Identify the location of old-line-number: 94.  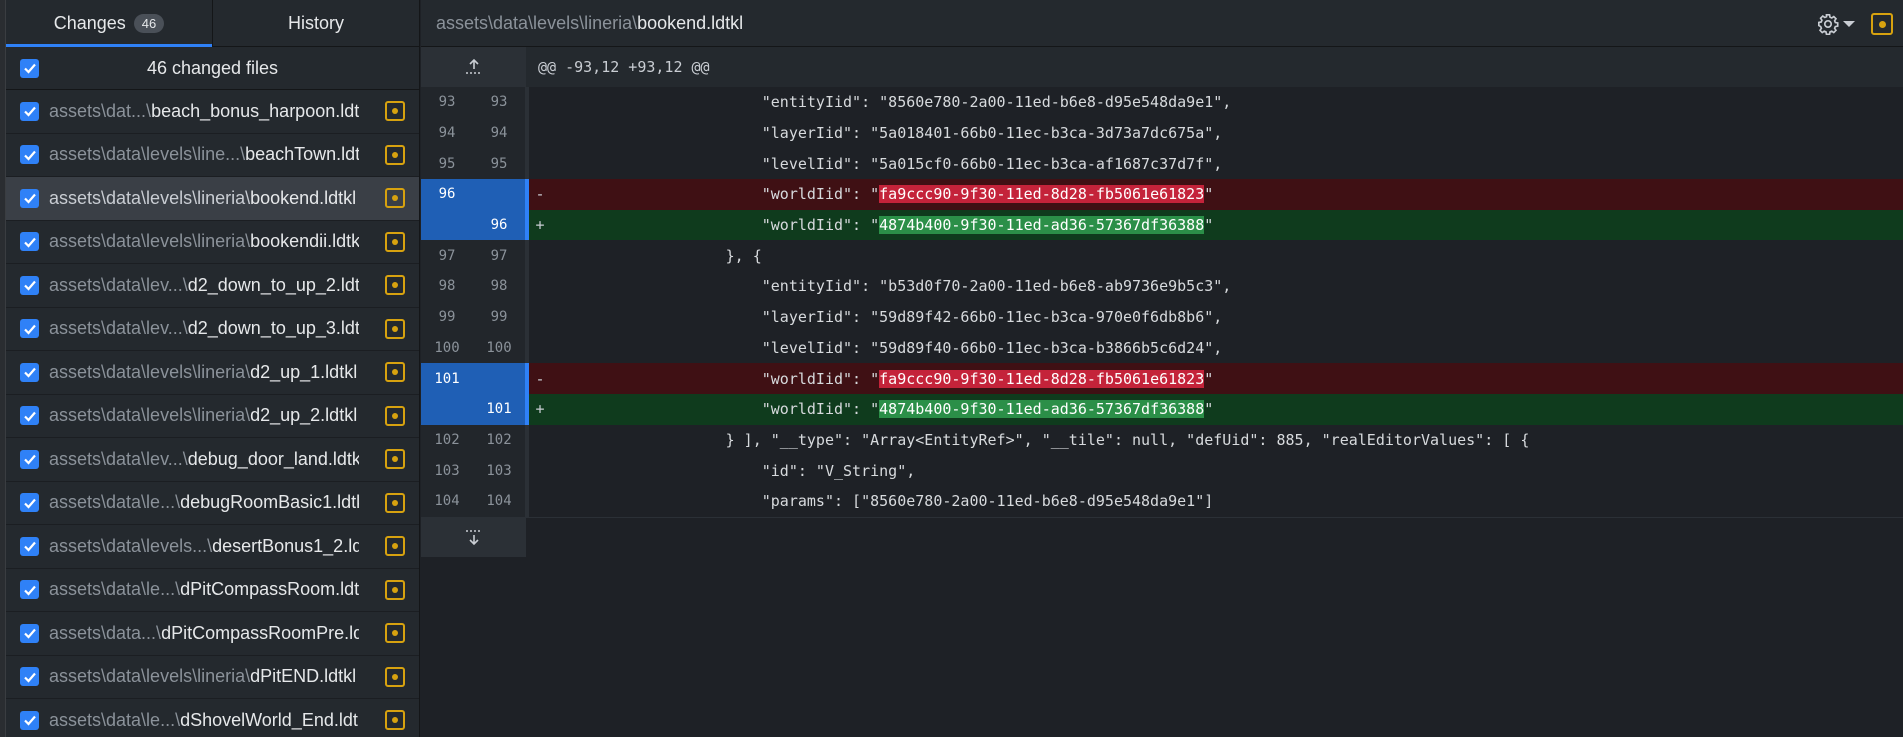
(447, 133).